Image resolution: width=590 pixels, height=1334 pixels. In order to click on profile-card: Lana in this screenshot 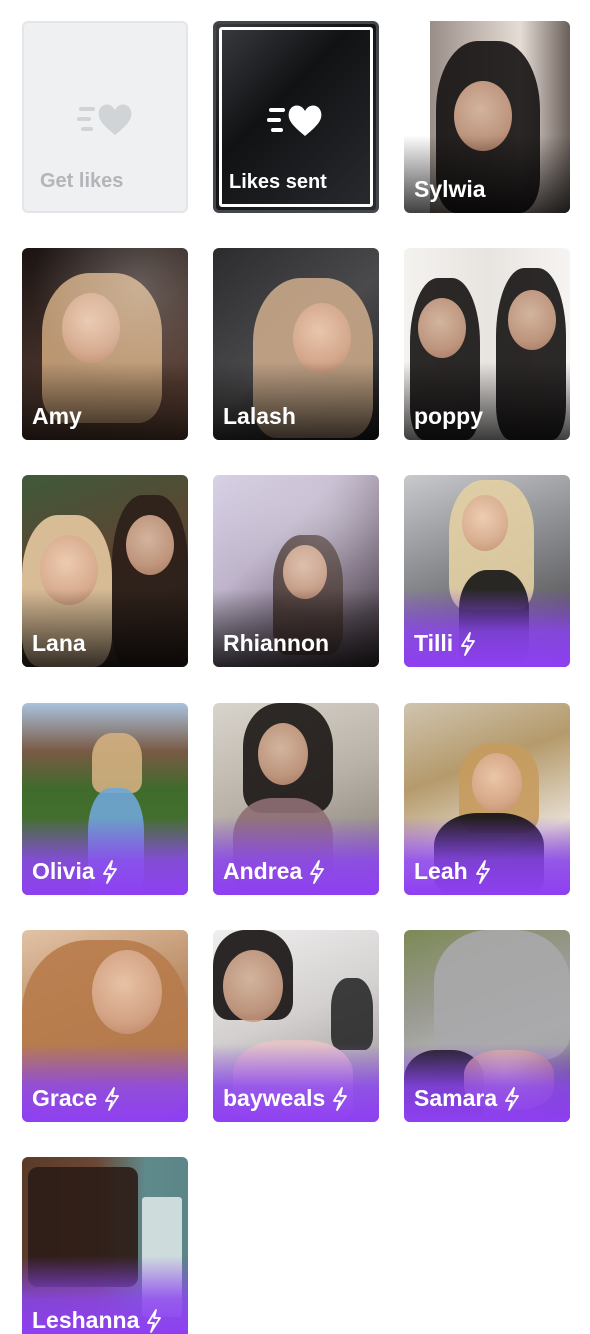, I will do `click(105, 571)`.